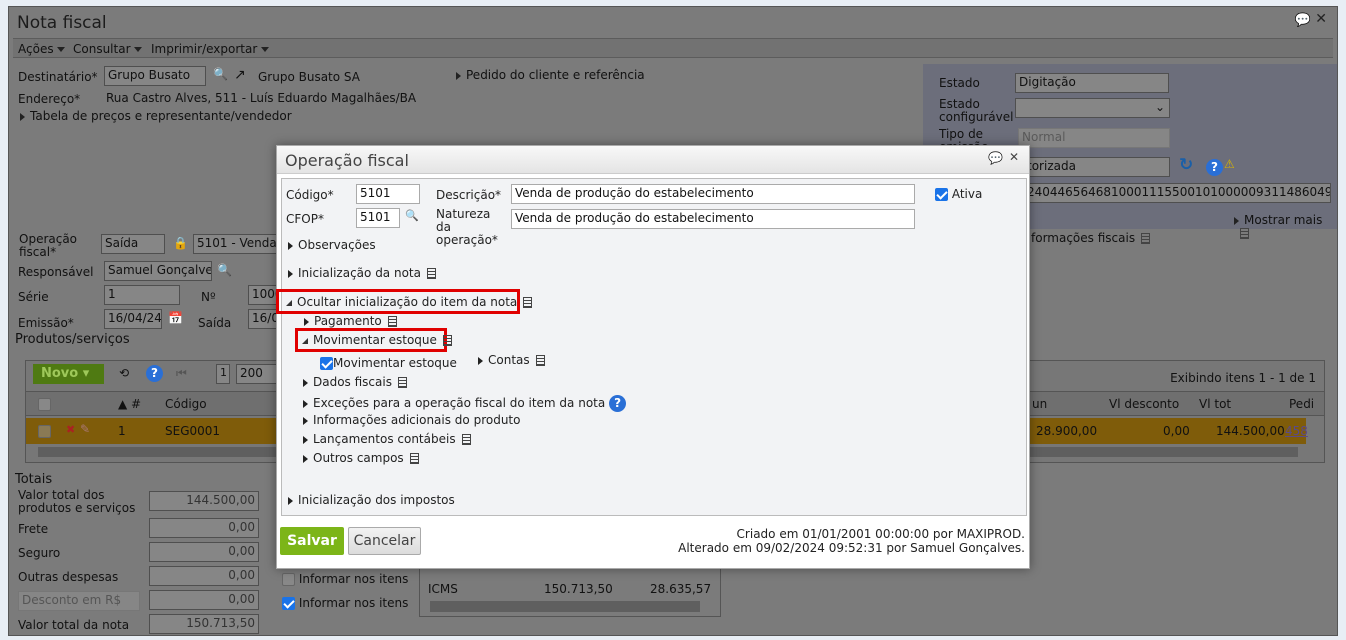 The width and height of the screenshot is (1346, 640). I want to click on row-codigo: SEG0001, so click(193, 431).